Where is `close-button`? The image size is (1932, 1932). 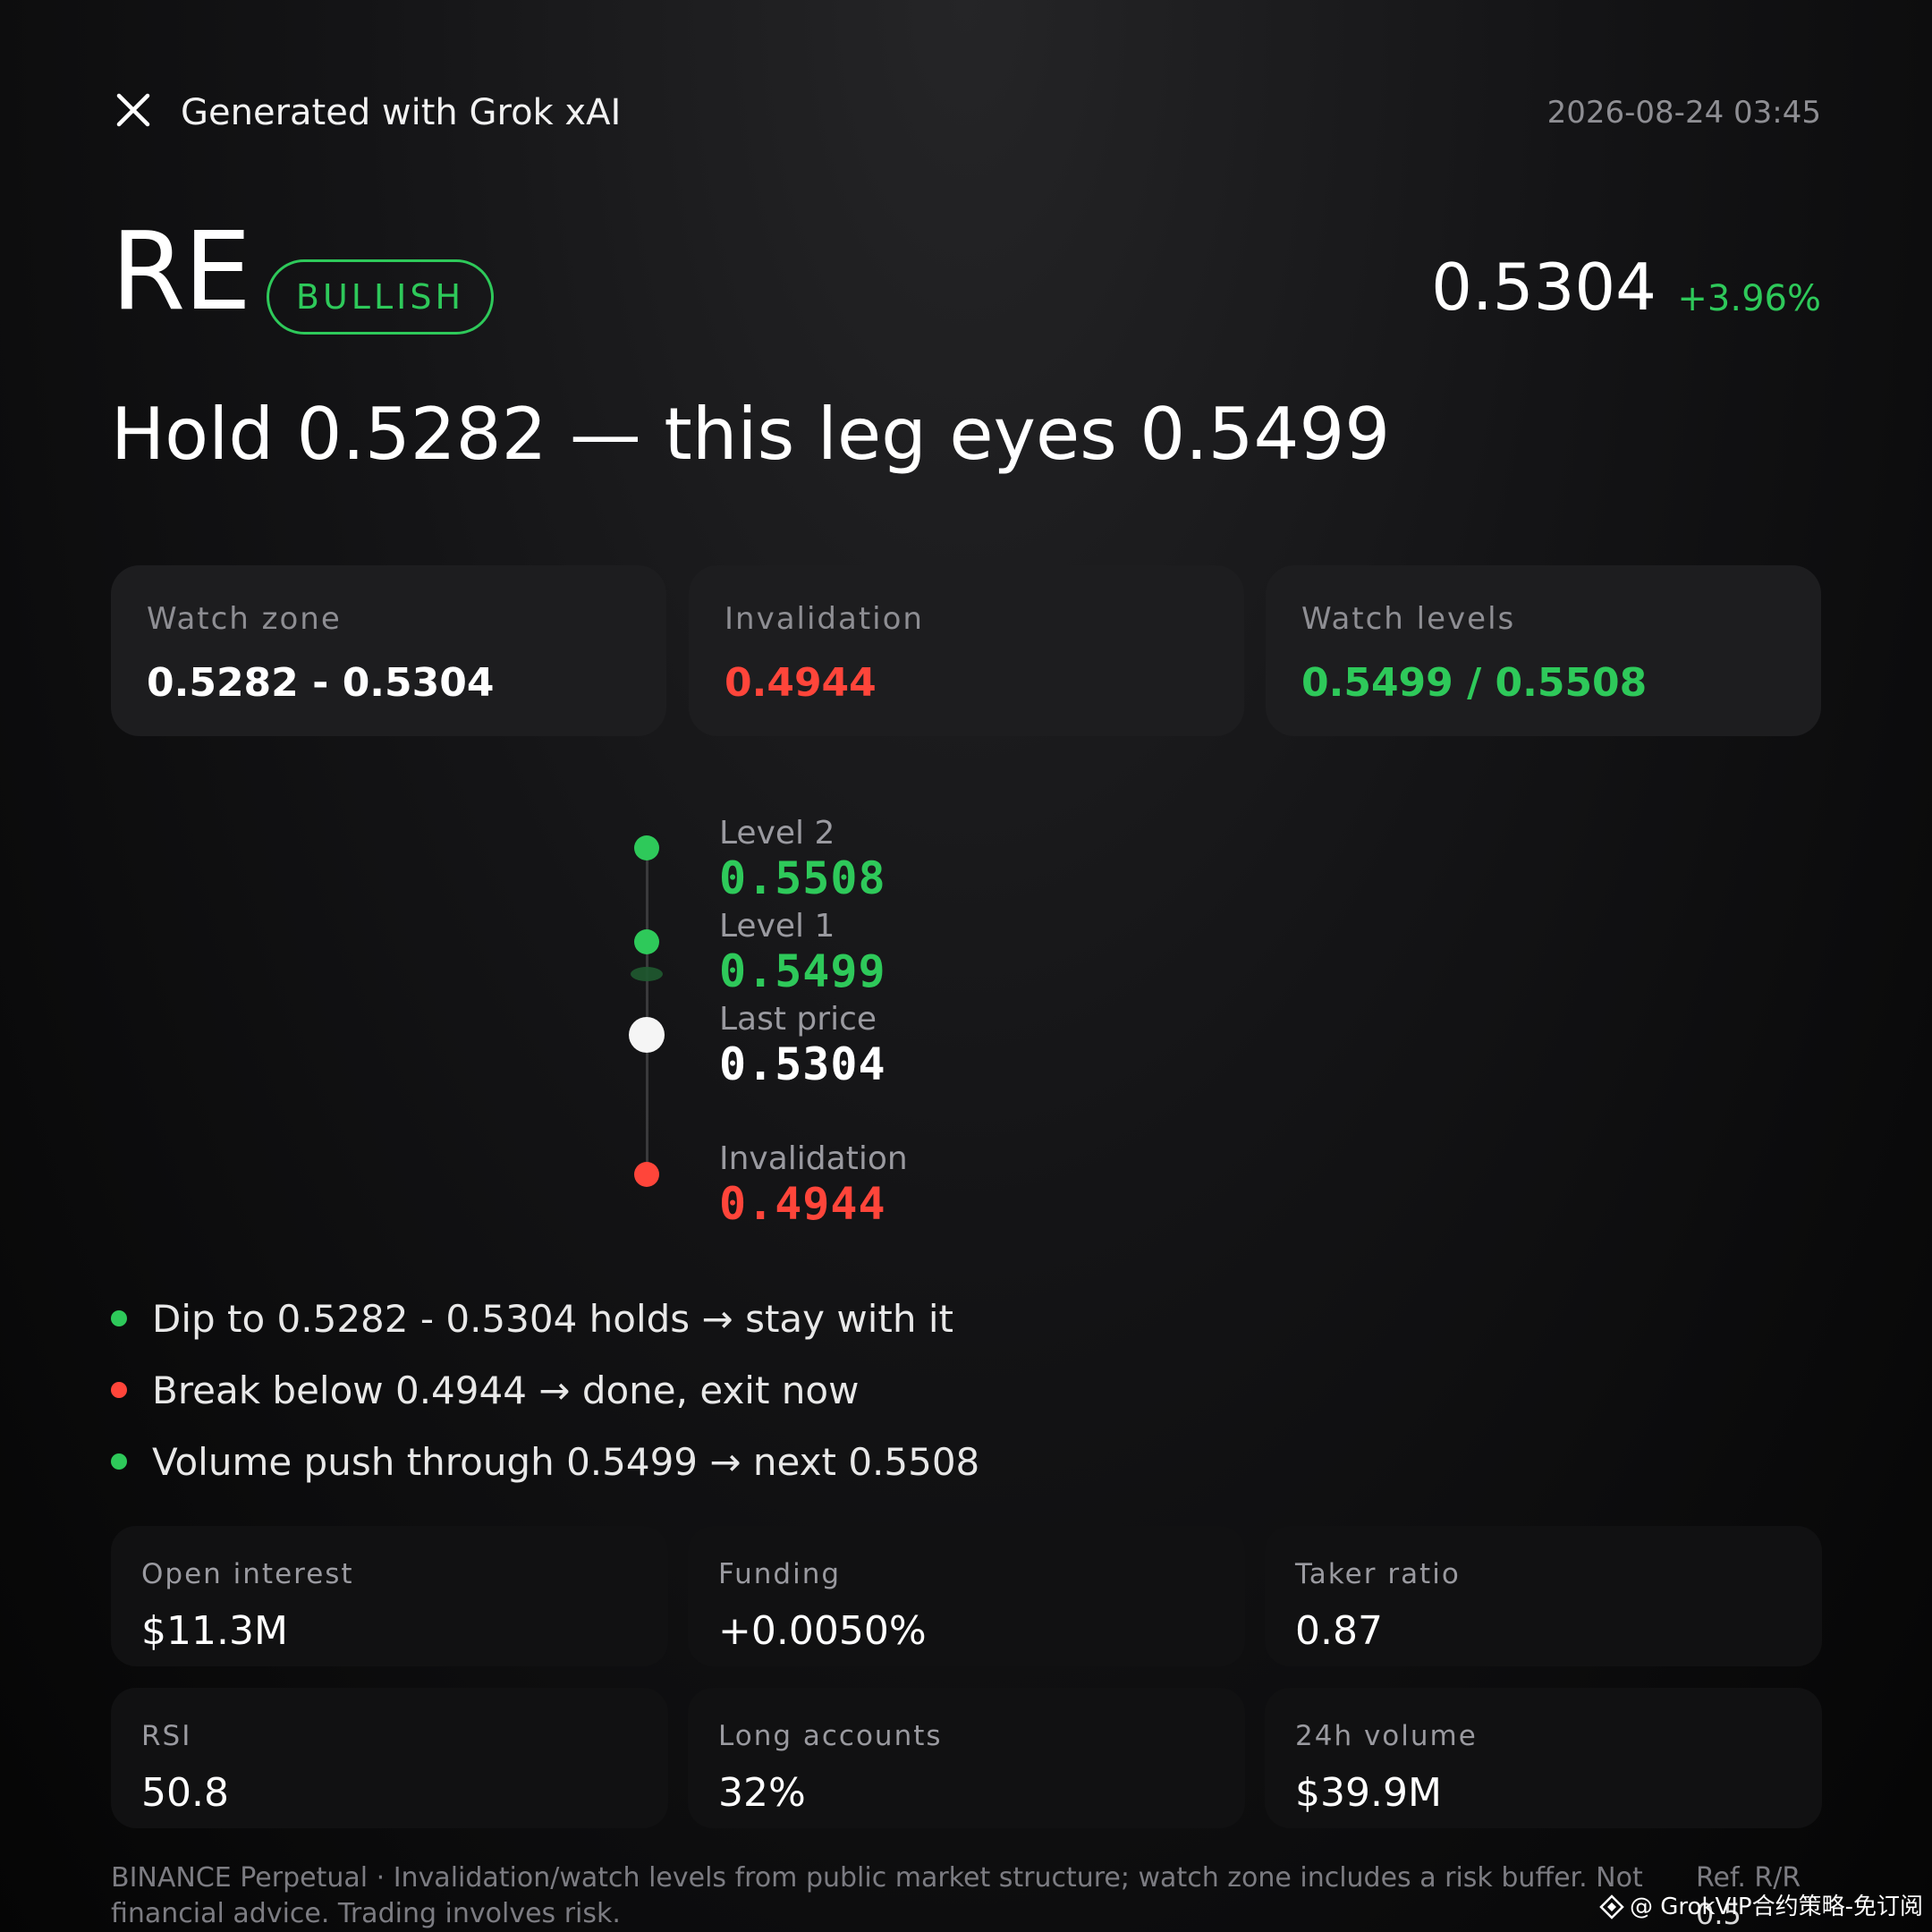 close-button is located at coordinates (133, 110).